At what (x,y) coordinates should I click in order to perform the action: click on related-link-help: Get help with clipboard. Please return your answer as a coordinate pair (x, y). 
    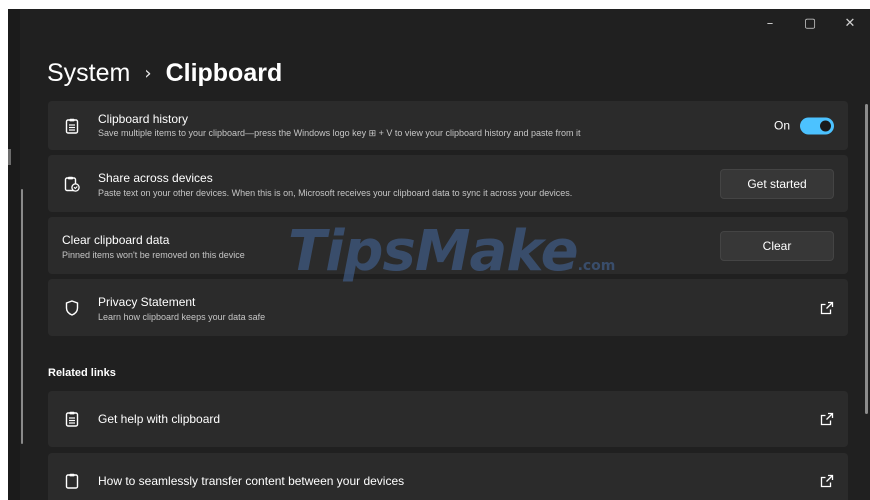
    Looking at the image, I should click on (448, 419).